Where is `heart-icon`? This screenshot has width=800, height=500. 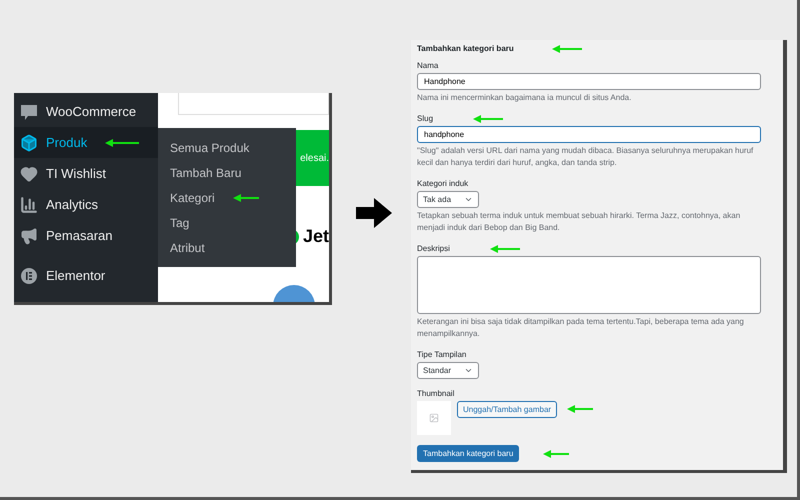
heart-icon is located at coordinates (29, 173).